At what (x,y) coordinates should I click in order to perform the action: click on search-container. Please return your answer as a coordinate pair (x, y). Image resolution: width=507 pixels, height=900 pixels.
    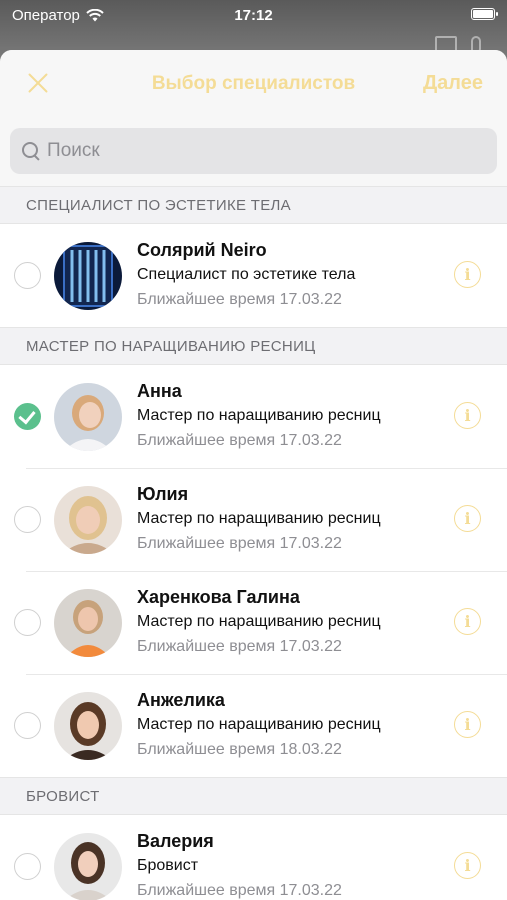
    Looking at the image, I should click on (253, 153).